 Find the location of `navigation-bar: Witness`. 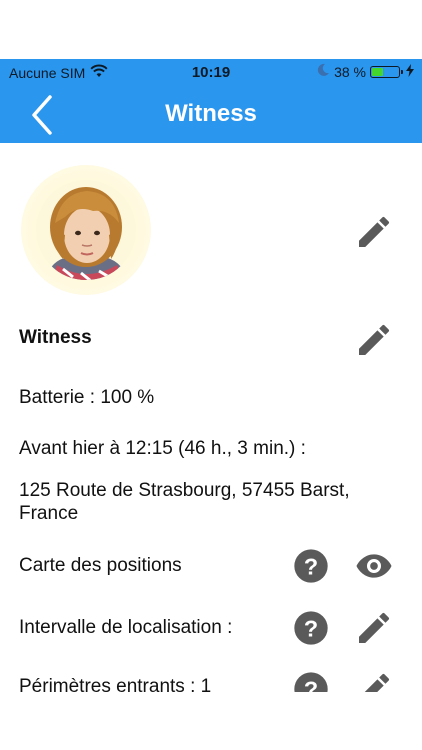

navigation-bar: Witness is located at coordinates (211, 114).